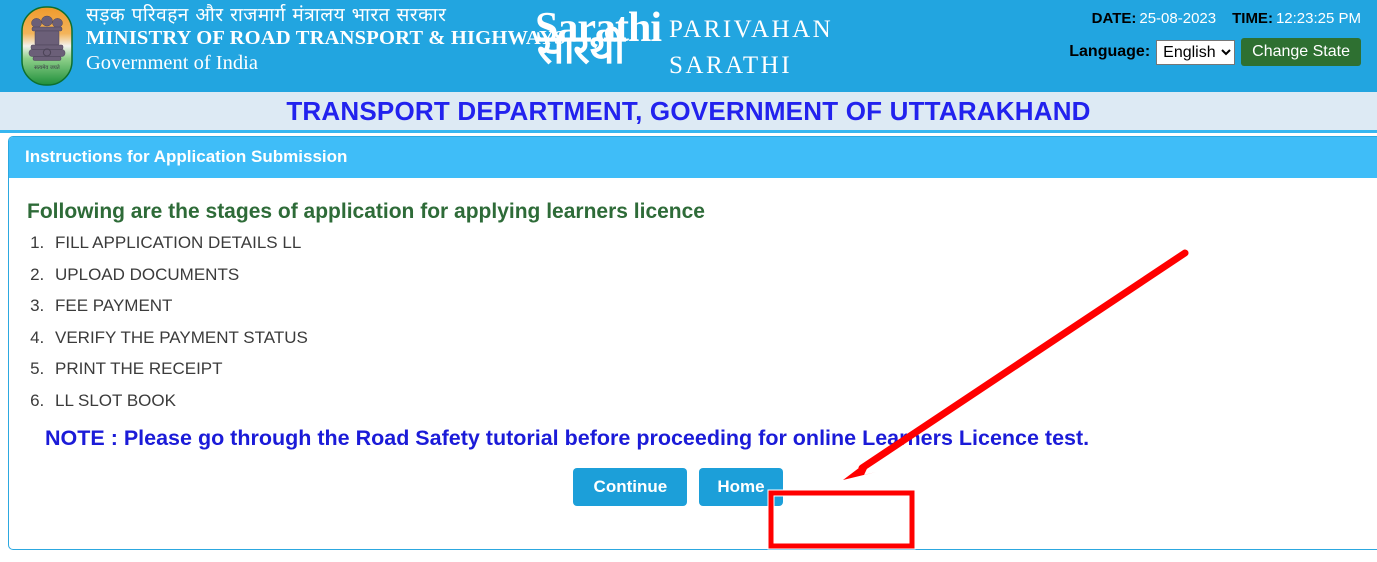 The image size is (1377, 562). Describe the element at coordinates (1196, 52) in the screenshot. I see `language-select: English` at that location.